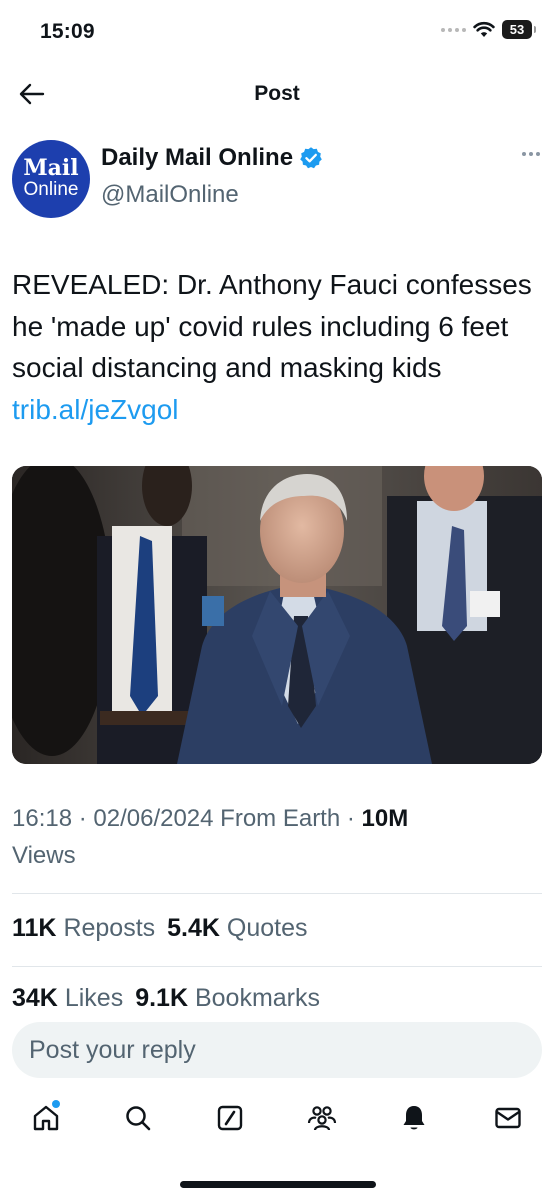 The image size is (554, 1199). I want to click on status-indicators: 53, so click(488, 29).